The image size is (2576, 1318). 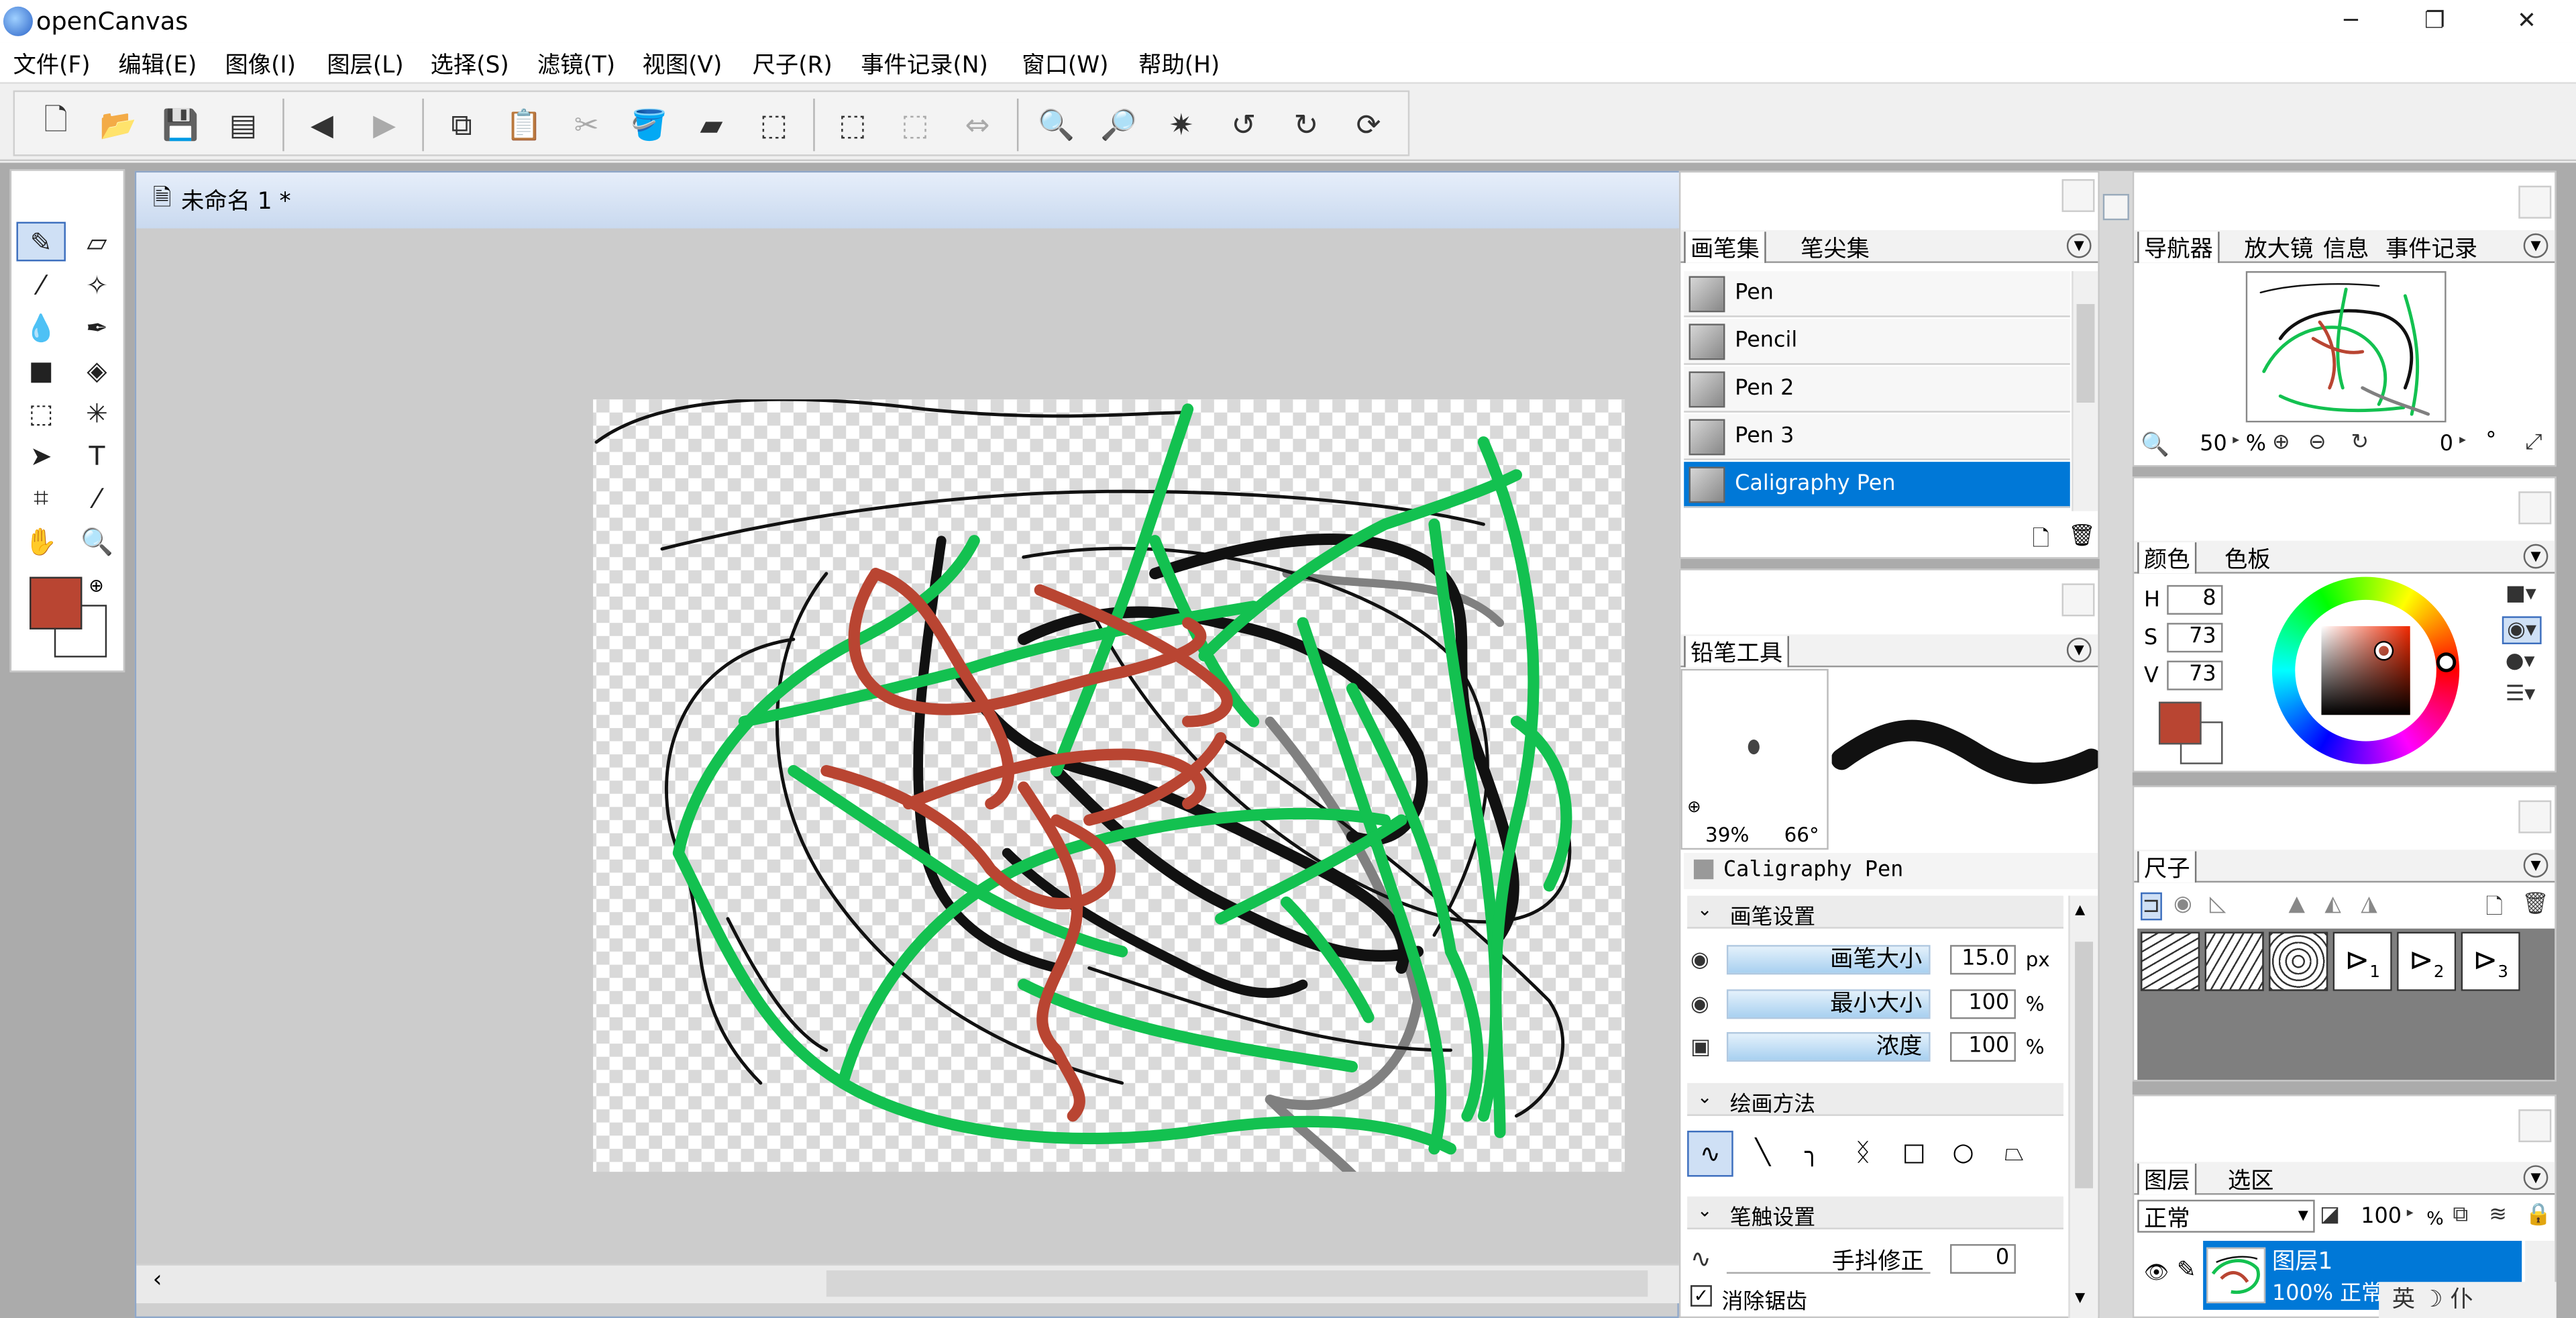 I want to click on color-mode-wheel-icon: ◉▾, so click(x=2522, y=630).